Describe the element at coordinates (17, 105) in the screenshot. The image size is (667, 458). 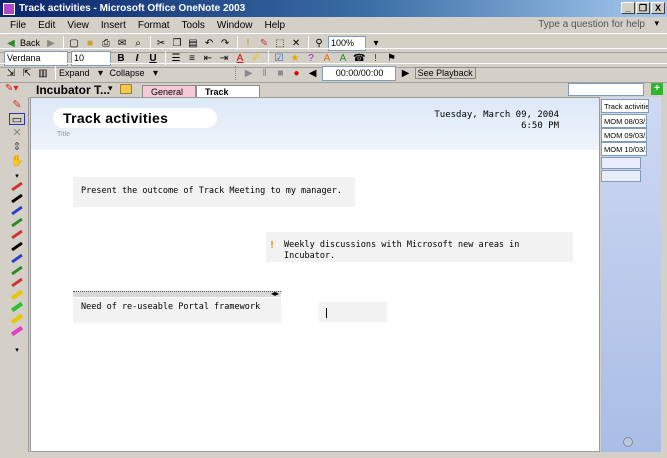
I see `pen-icon: ✎` at that location.